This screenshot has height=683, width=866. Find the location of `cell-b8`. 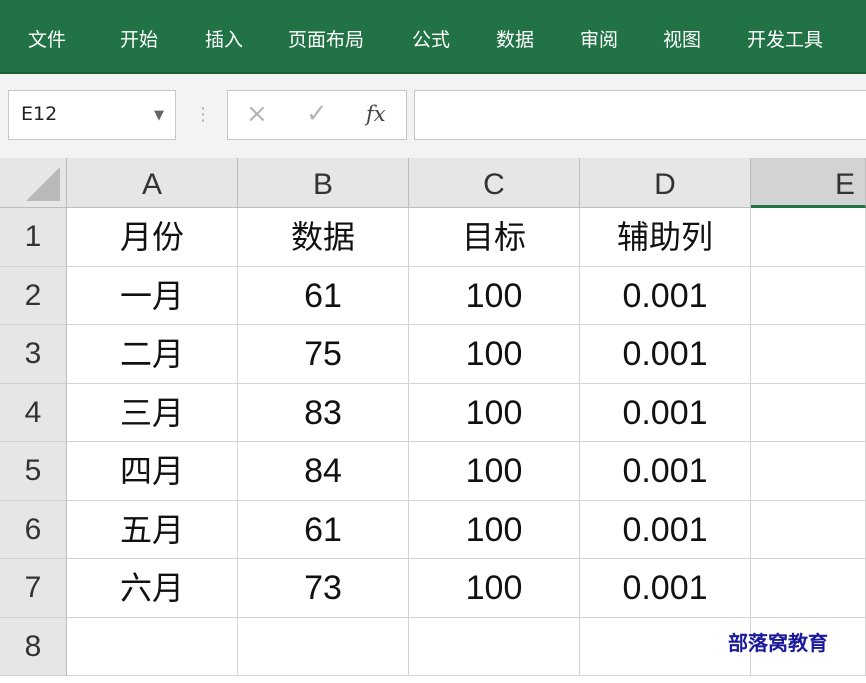

cell-b8 is located at coordinates (323, 646).